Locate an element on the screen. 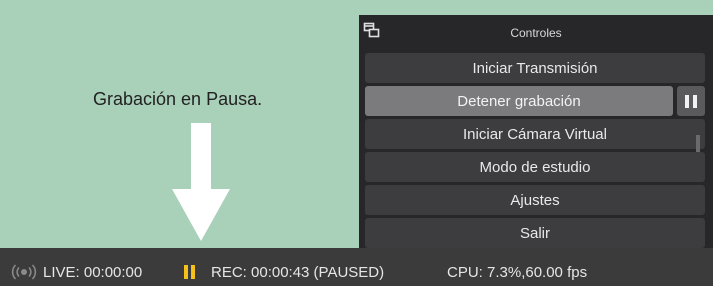 This screenshot has width=713, height=286. pause-recording-button is located at coordinates (691, 101).